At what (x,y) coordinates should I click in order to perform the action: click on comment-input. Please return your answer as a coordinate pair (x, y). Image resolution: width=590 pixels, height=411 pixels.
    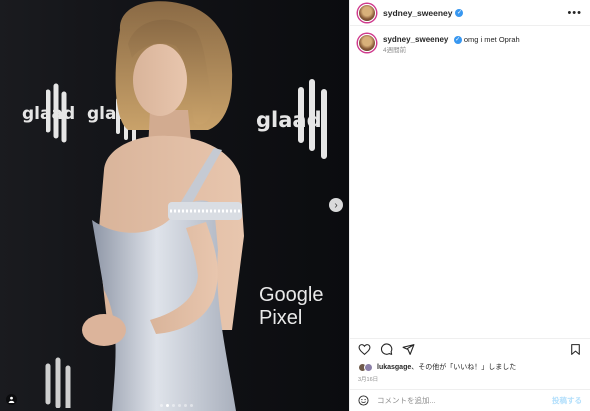
    Looking at the image, I should click on (464, 400).